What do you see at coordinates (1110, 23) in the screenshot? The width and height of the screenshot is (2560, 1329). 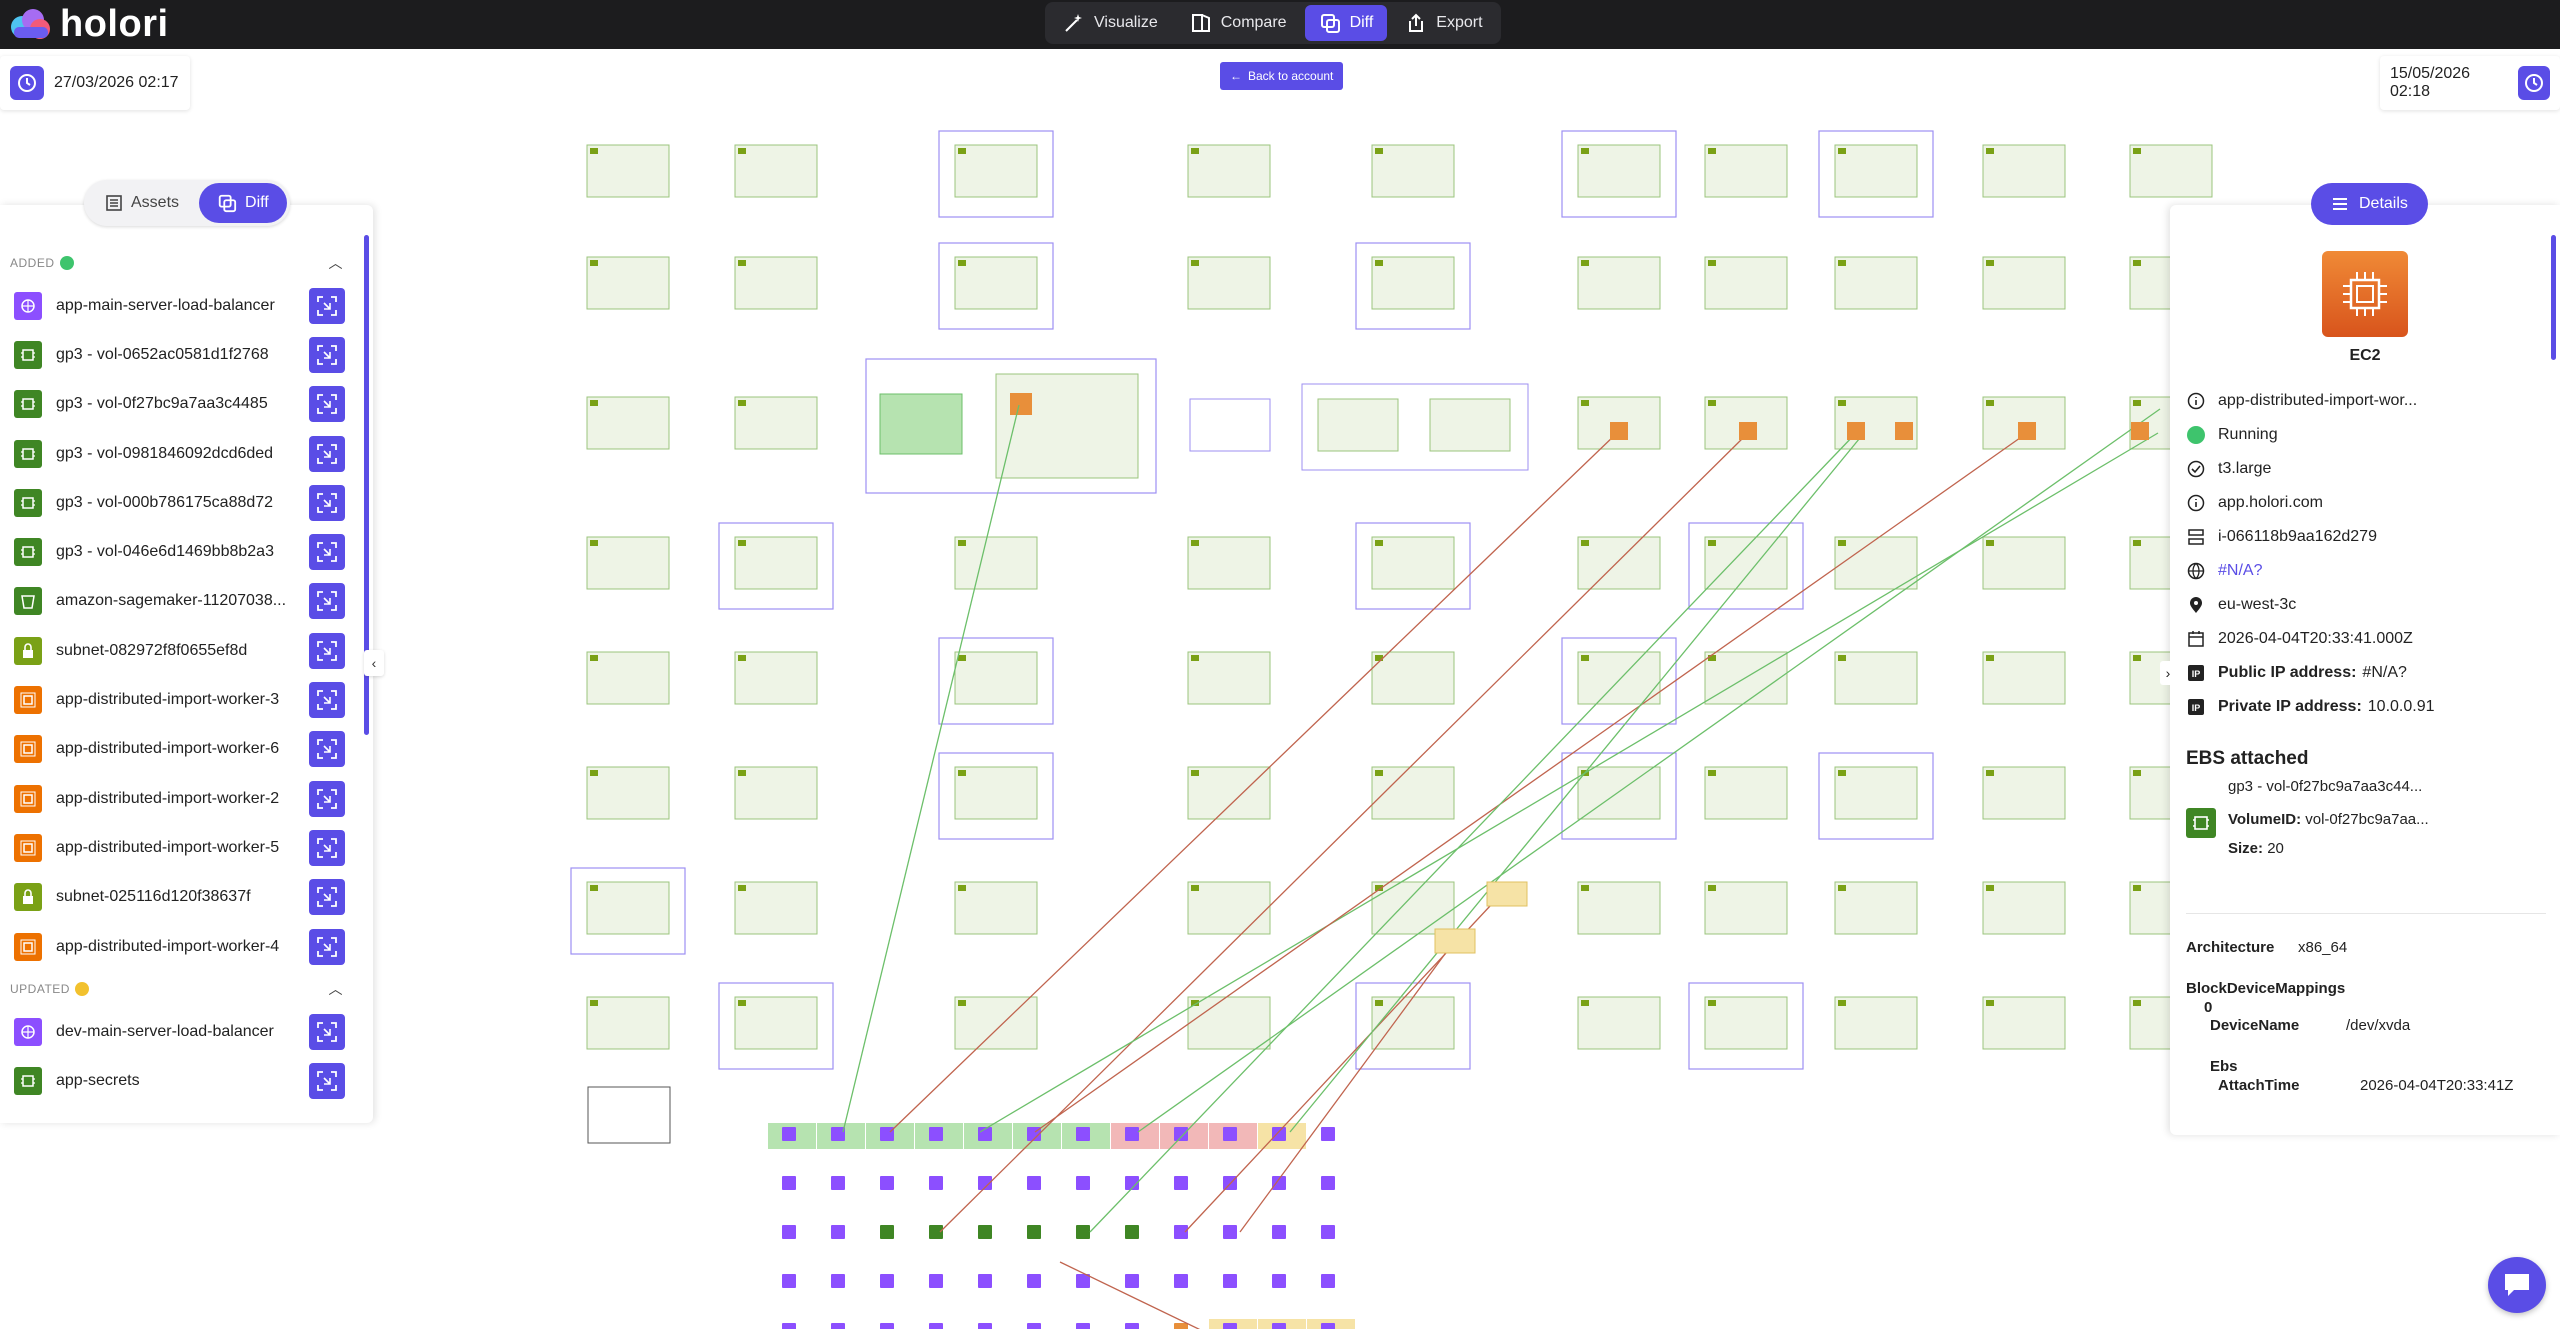 I see `nav-visualize: Visualize` at bounding box center [1110, 23].